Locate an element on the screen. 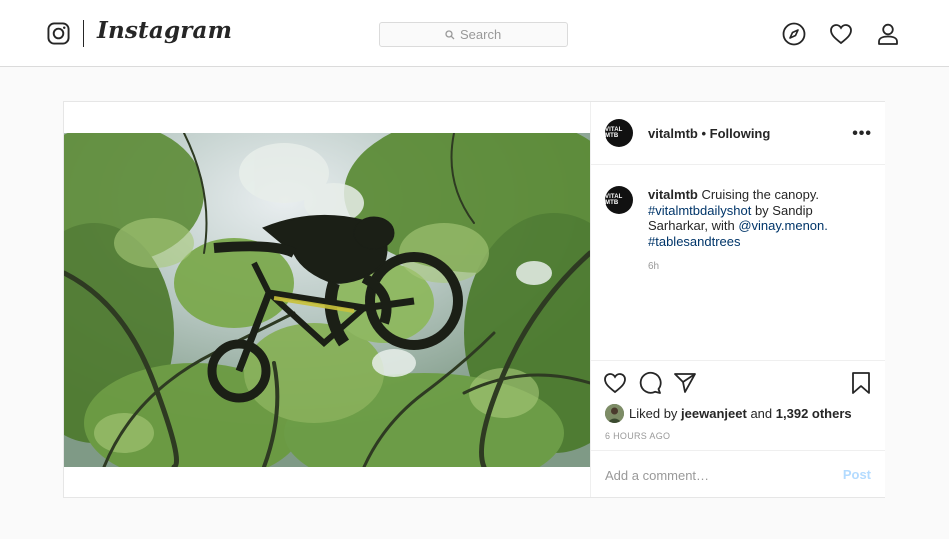 The width and height of the screenshot is (949, 539). others-count: 1,392 others is located at coordinates (814, 413).